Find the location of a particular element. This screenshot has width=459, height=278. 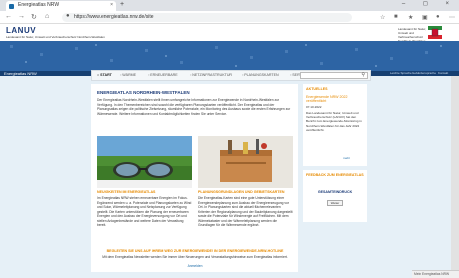

menu-item-waerme: ▫ WÄRME is located at coordinates (128, 75).